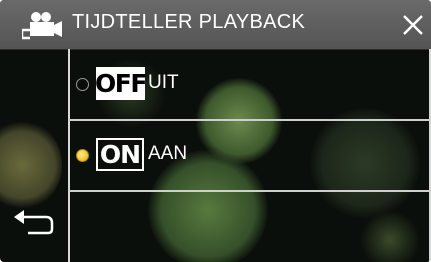 This screenshot has width=431, height=262. Describe the element at coordinates (82, 155) in the screenshot. I see `radio-indicator-selected` at that location.